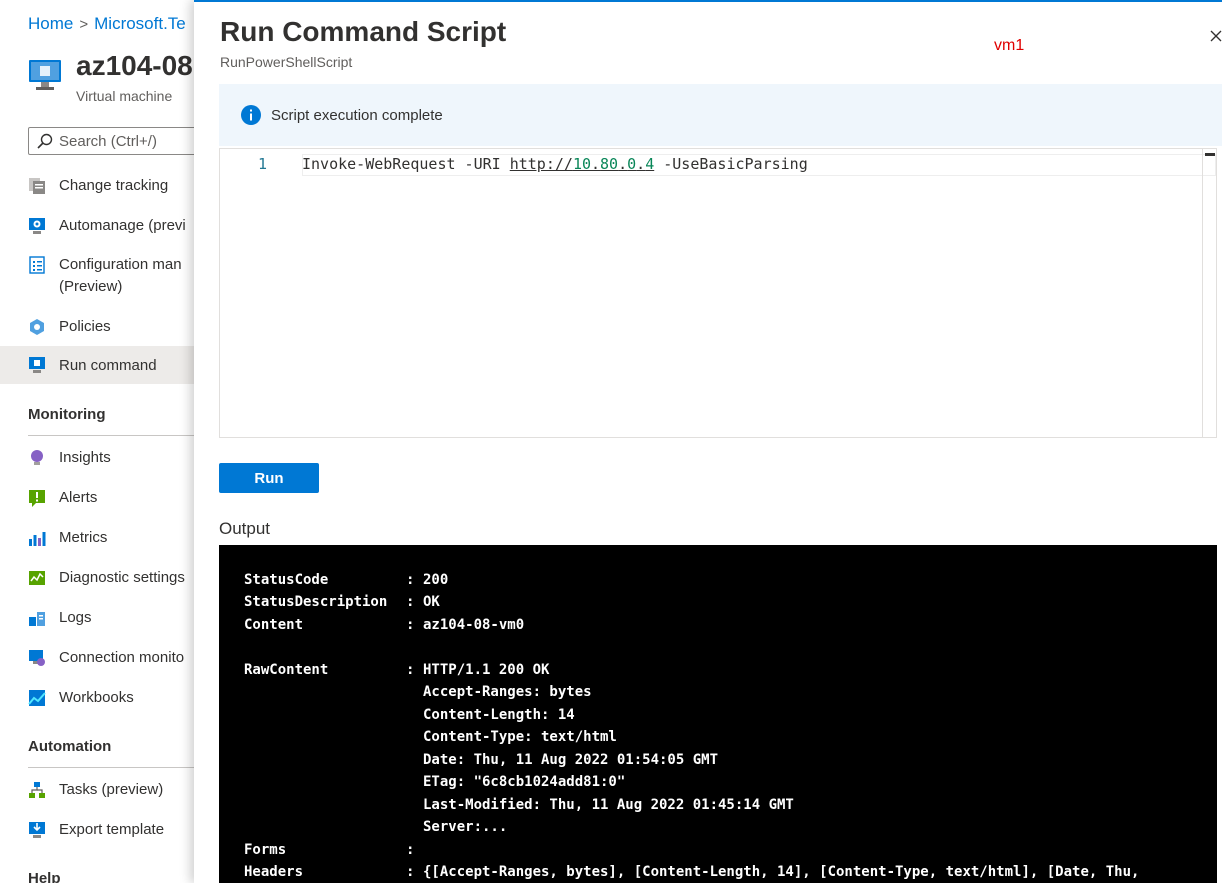 This screenshot has width=1222, height=883. I want to click on output-key: StatusCode, so click(286, 580).